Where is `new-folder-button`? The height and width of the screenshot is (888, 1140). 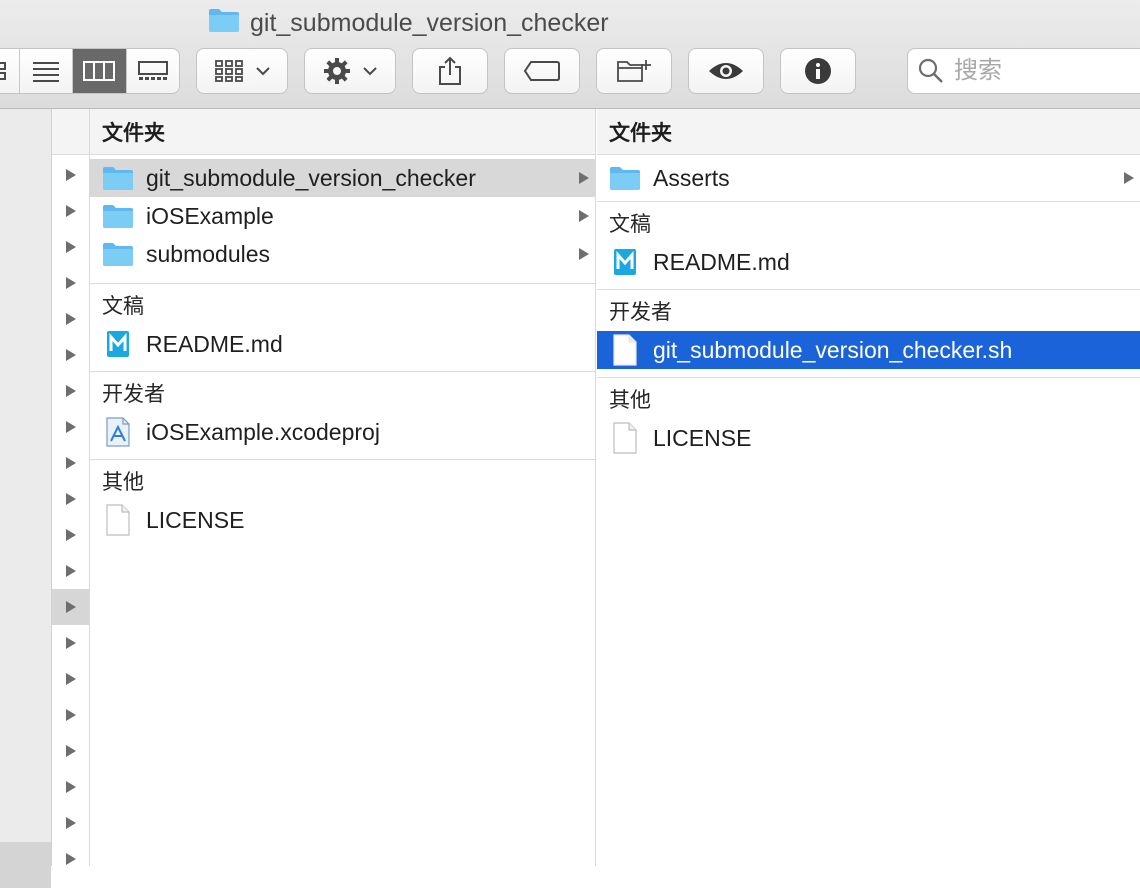 new-folder-button is located at coordinates (634, 71).